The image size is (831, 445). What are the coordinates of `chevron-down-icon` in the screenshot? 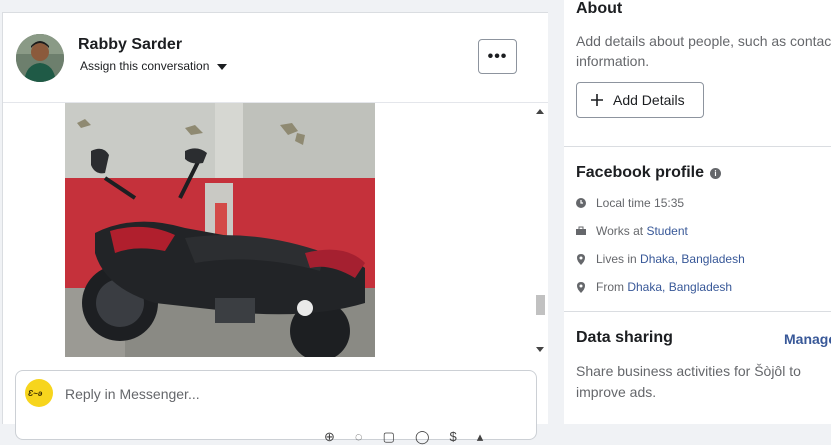 It's located at (222, 66).